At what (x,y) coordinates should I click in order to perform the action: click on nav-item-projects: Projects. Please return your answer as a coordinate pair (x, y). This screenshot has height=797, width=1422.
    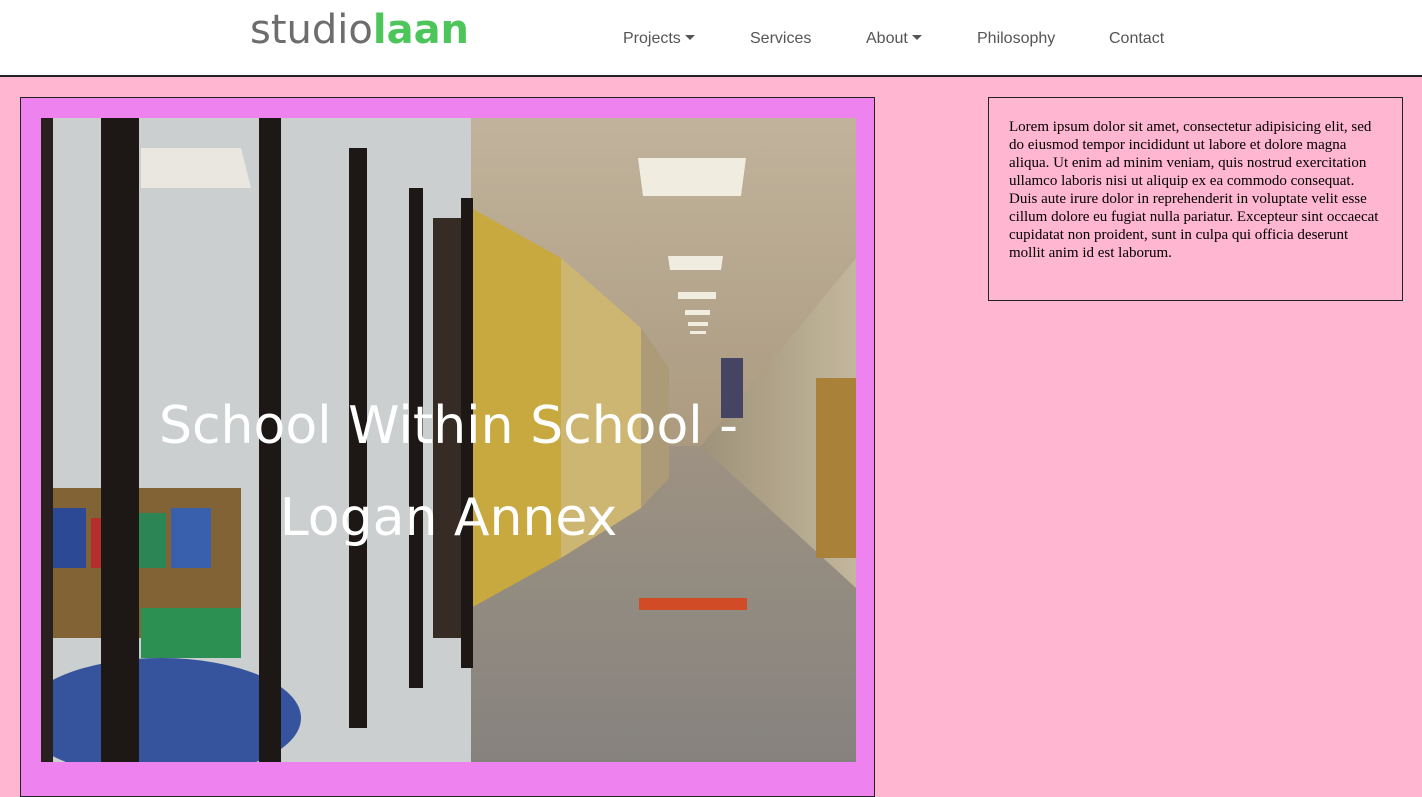
    Looking at the image, I should click on (659, 39).